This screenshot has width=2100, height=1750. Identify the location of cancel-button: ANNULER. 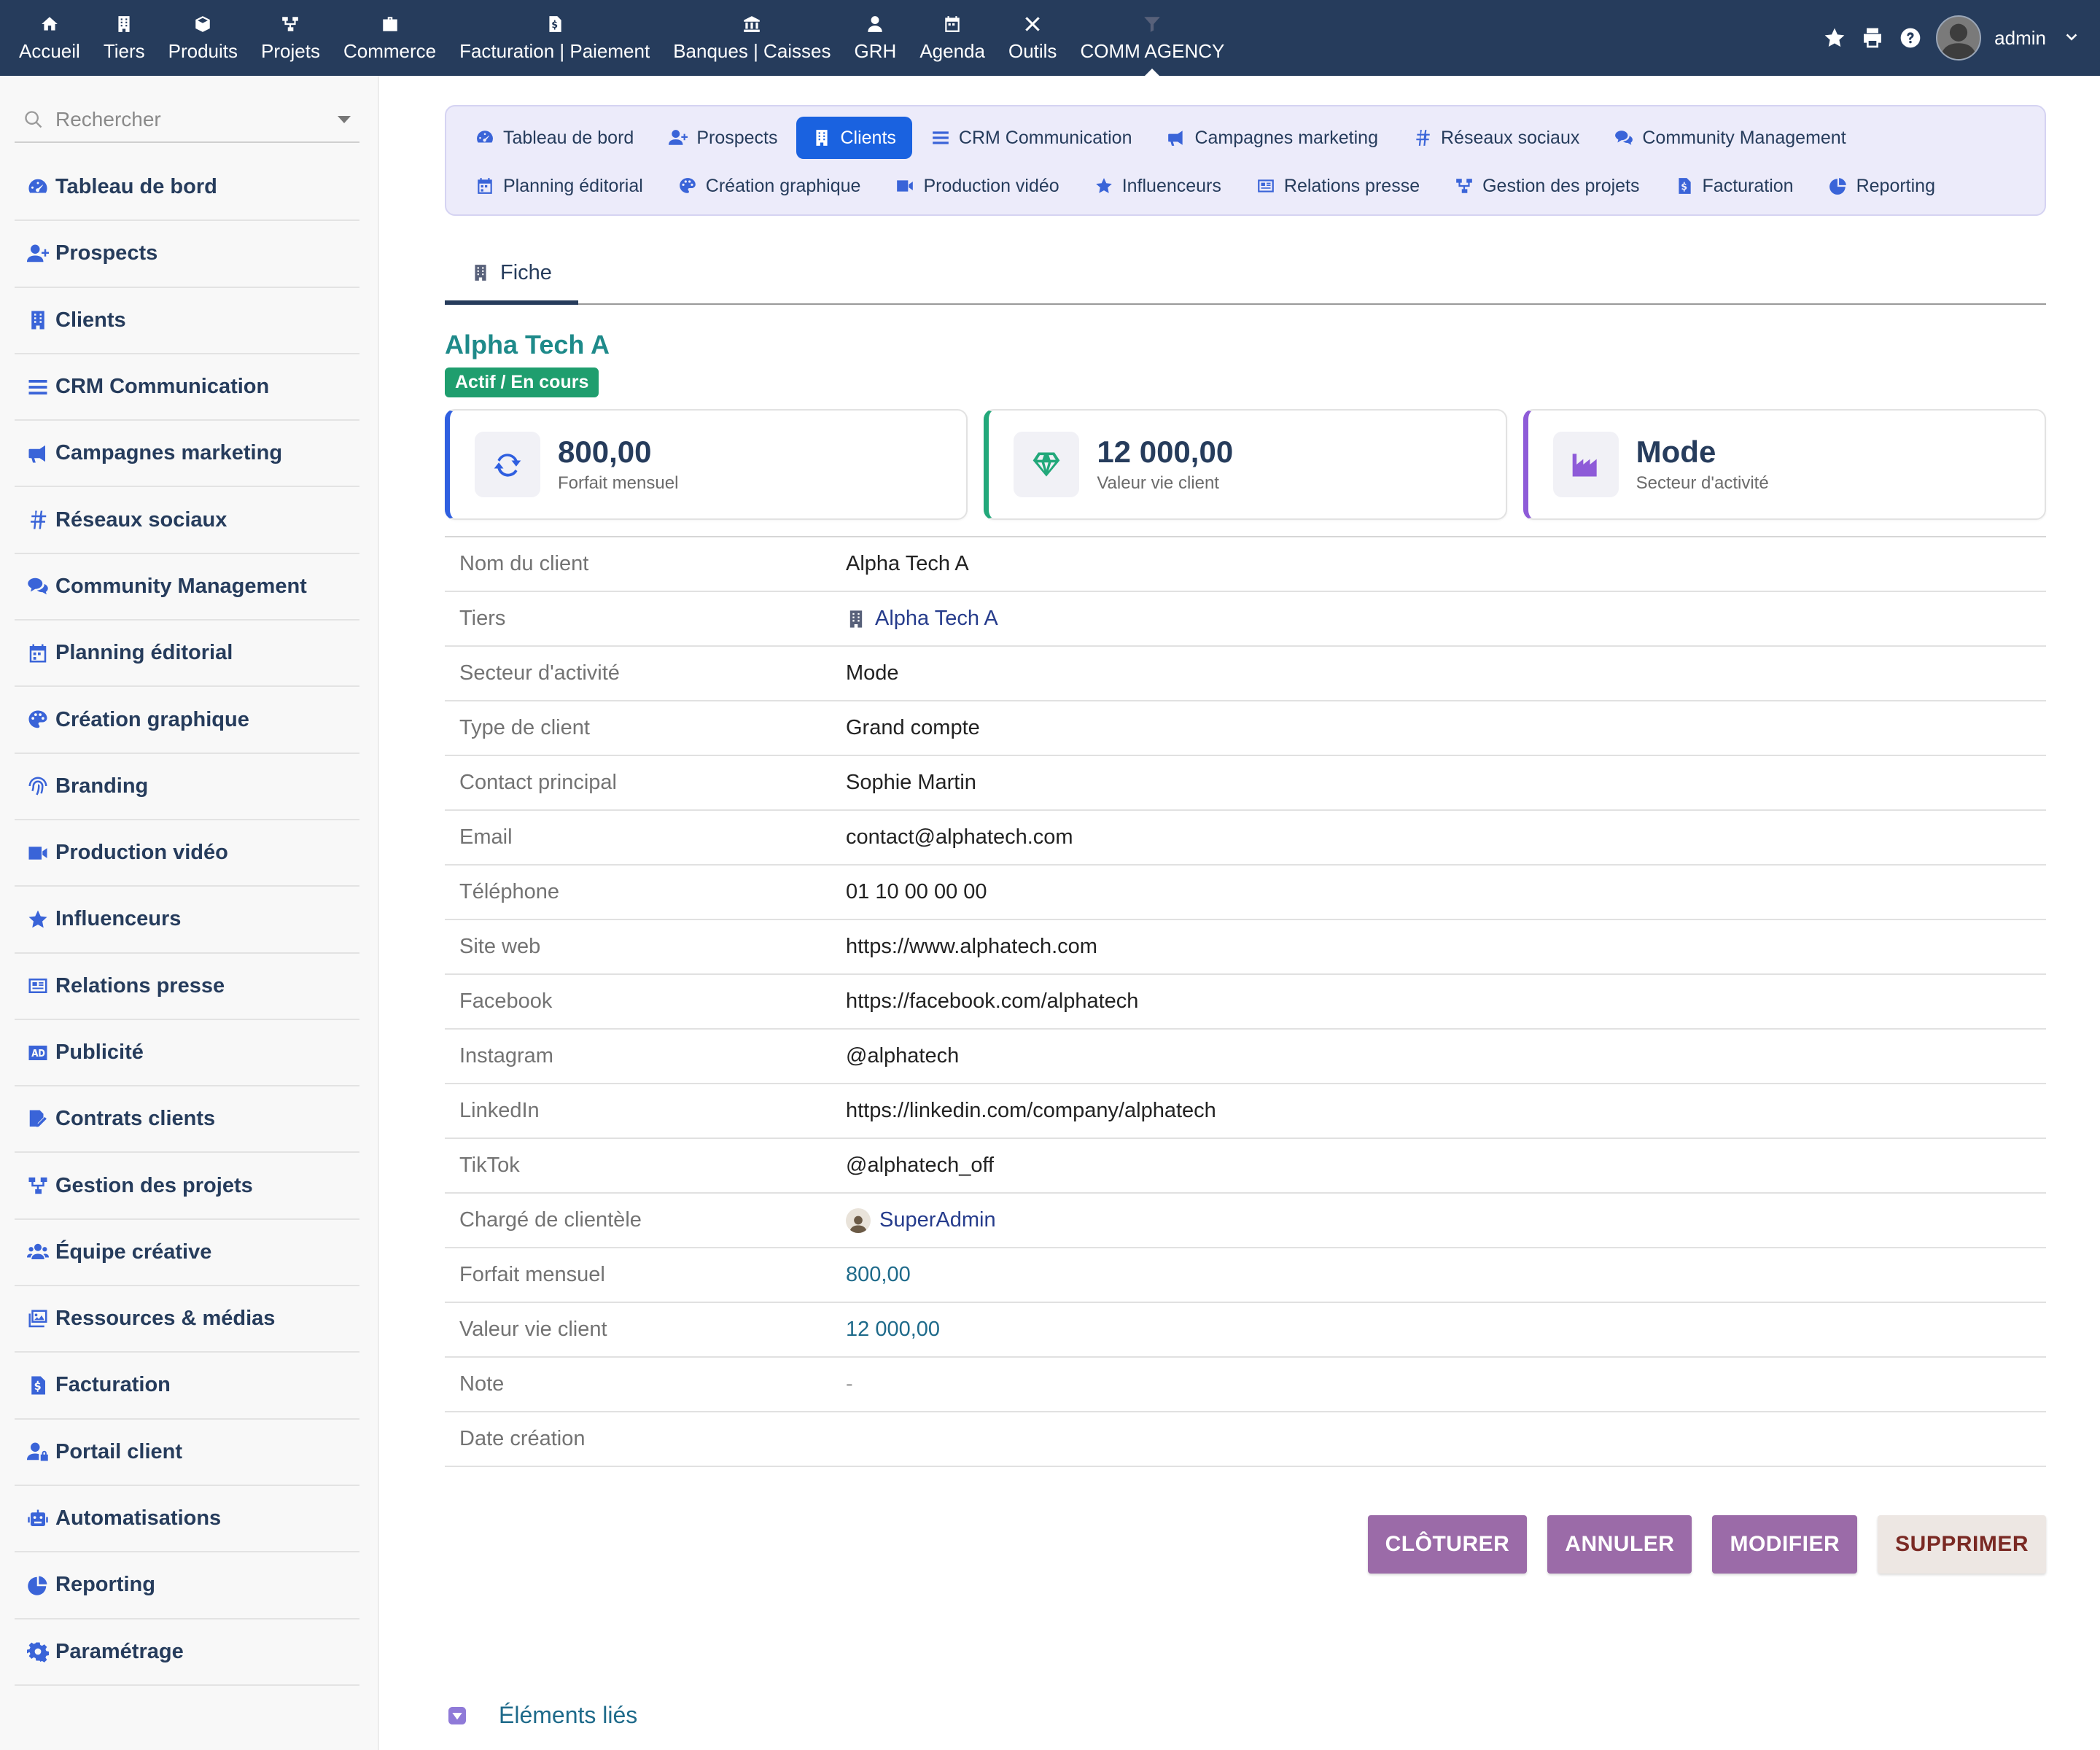
(1619, 1544).